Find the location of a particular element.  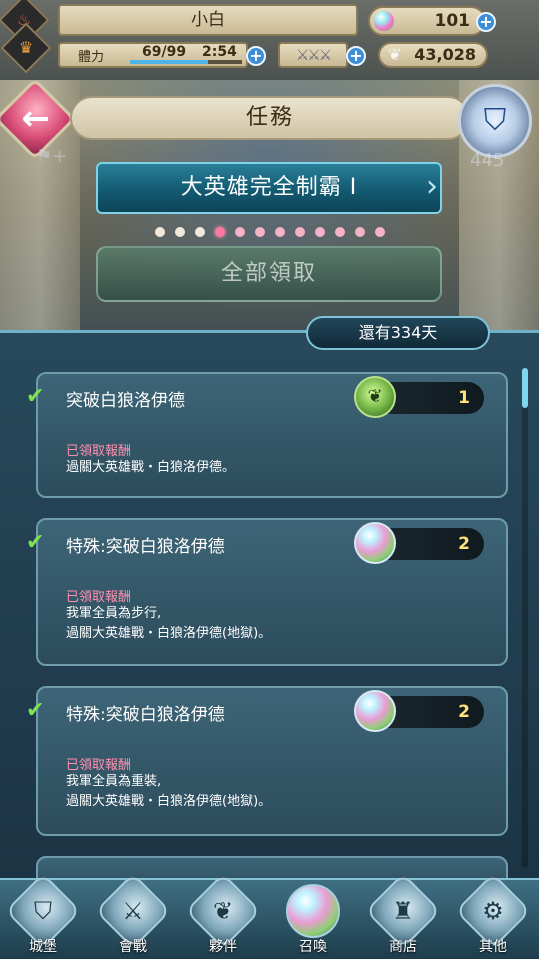

stamina-label: 體力 is located at coordinates (91, 57).